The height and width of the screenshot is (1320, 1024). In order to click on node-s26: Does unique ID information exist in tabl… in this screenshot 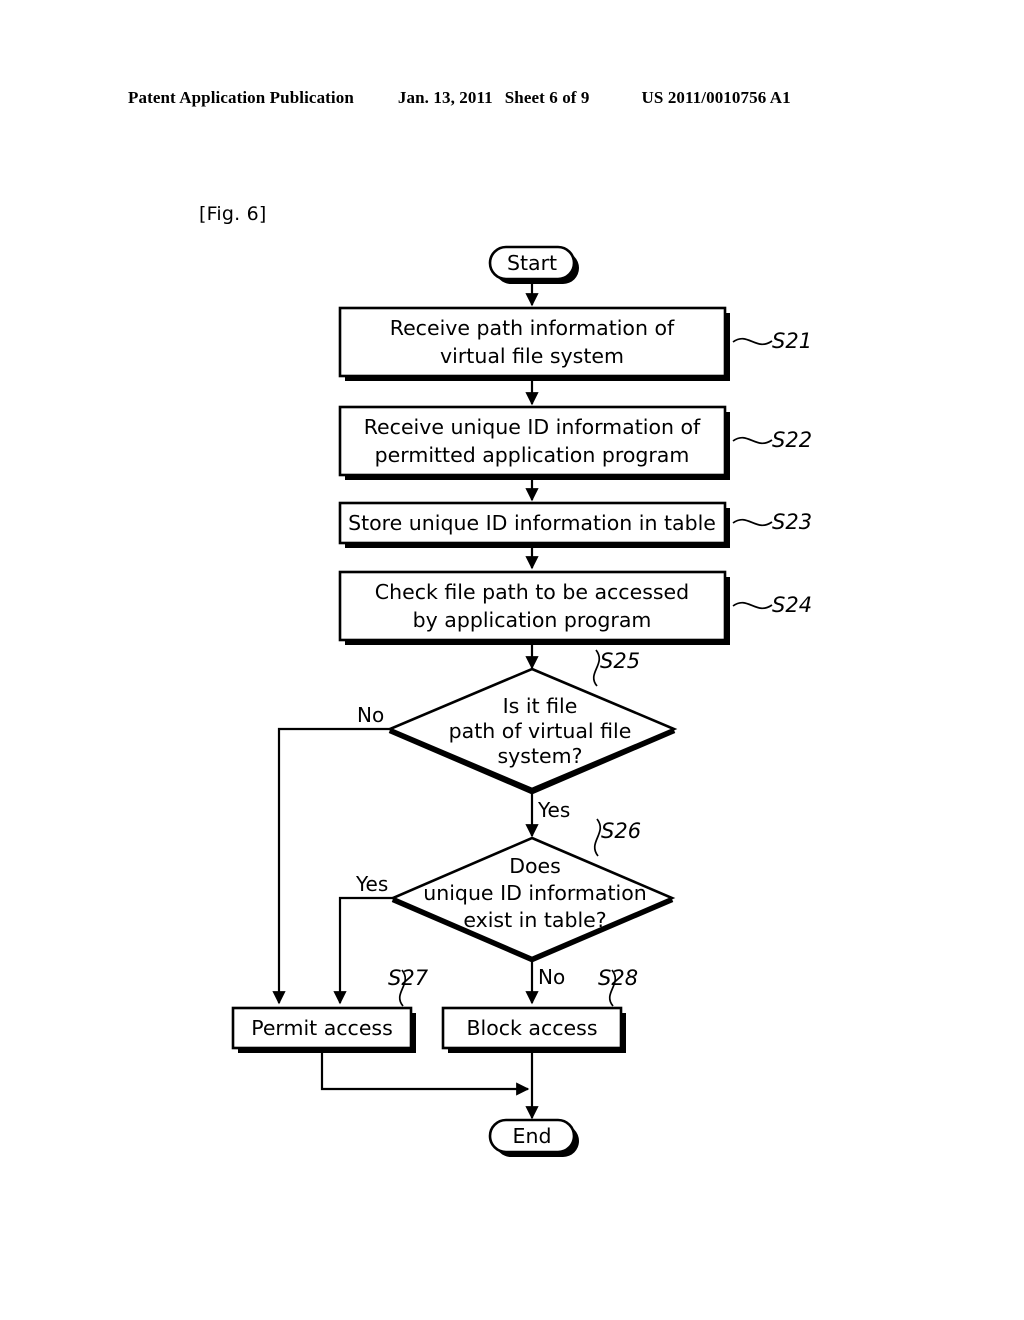, I will do `click(532, 899)`.